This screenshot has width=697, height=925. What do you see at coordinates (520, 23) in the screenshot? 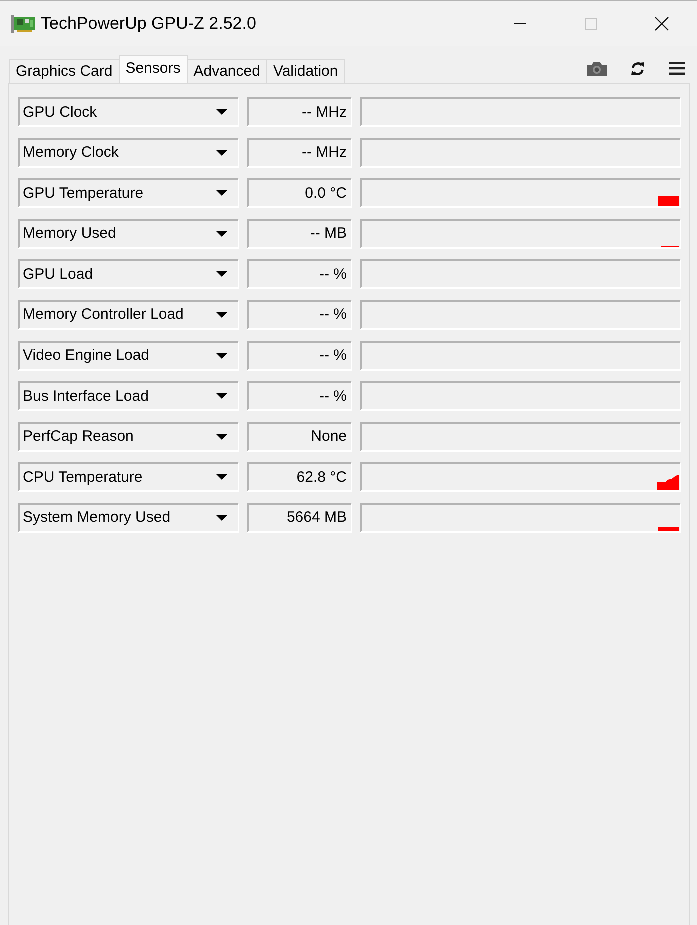
I see `minimize-icon` at bounding box center [520, 23].